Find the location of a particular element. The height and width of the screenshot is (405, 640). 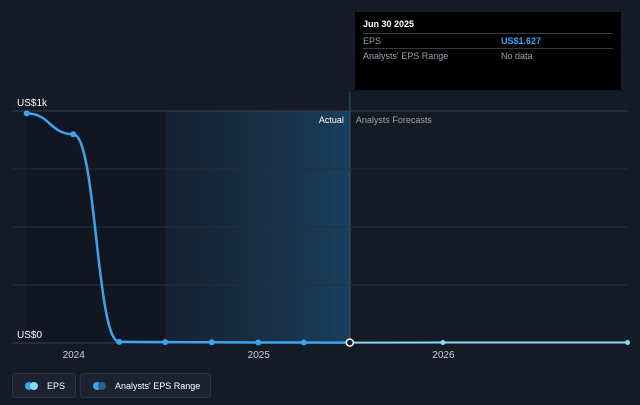

y-tick-label: US$1k is located at coordinates (32, 103).